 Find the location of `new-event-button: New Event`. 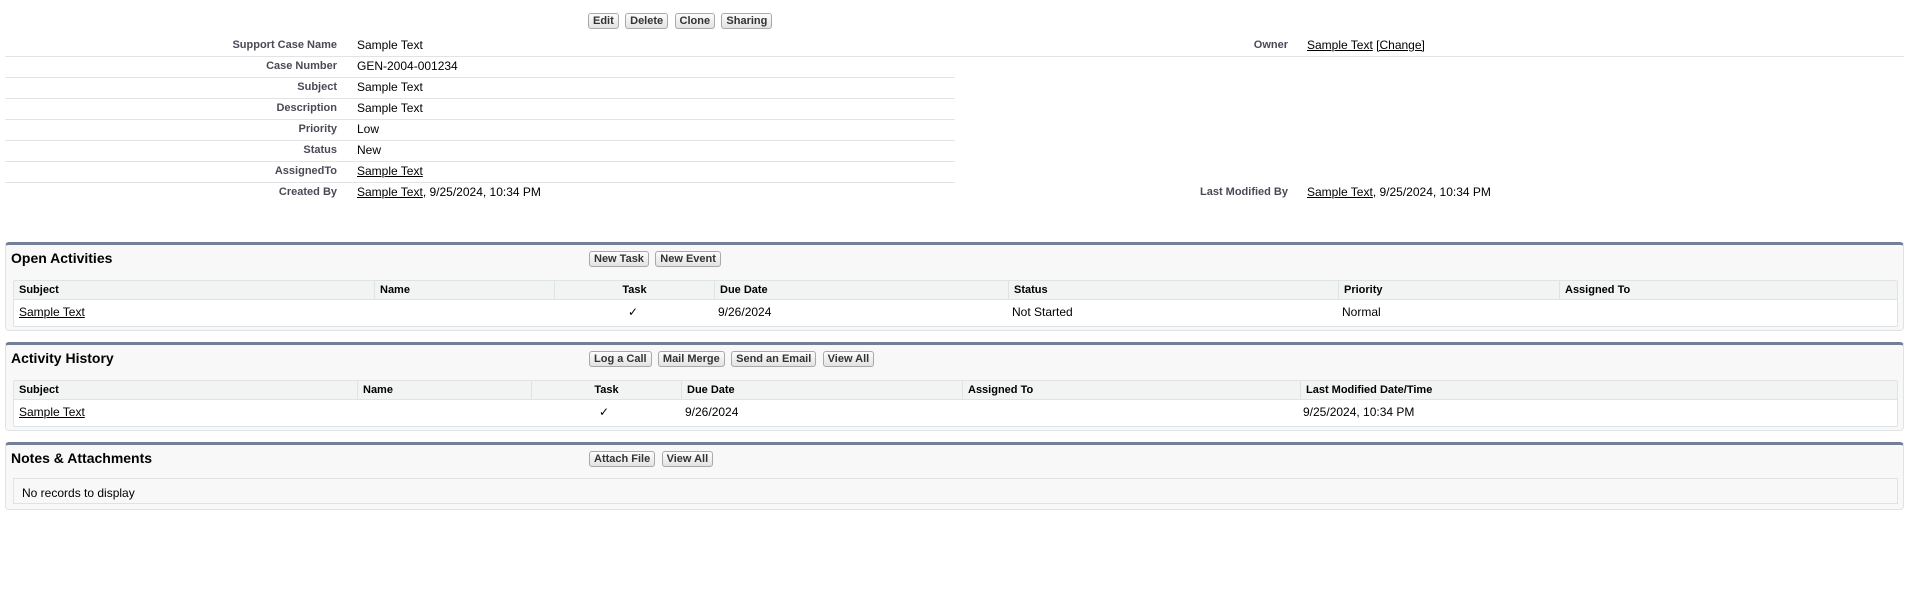

new-event-button: New Event is located at coordinates (688, 259).